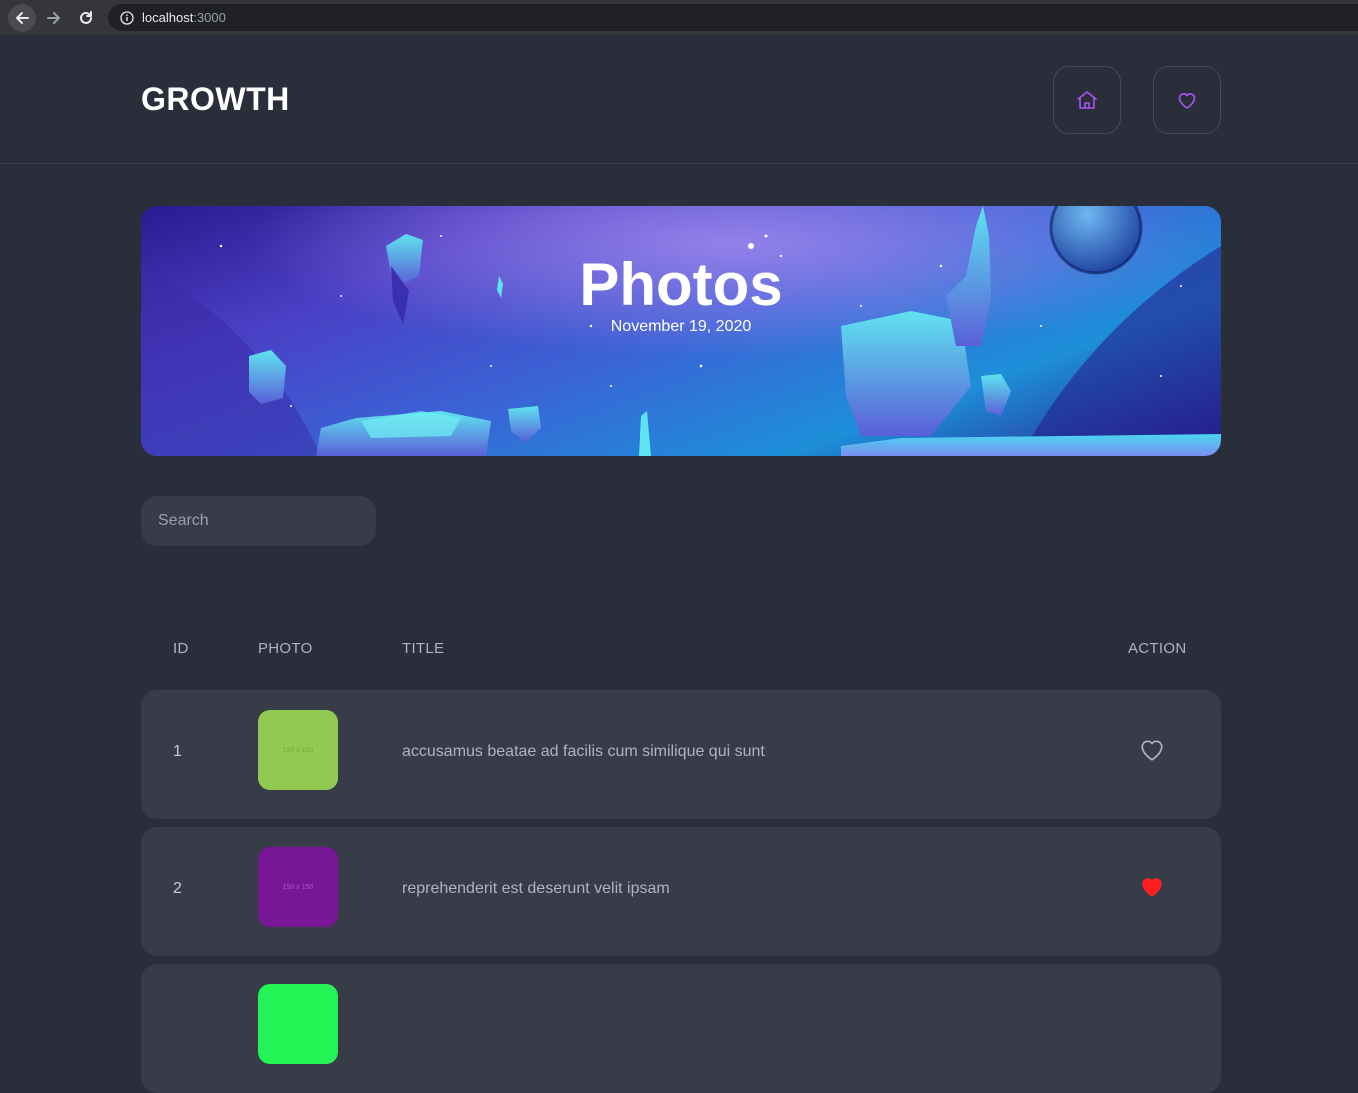 Image resolution: width=1358 pixels, height=1093 pixels. Describe the element at coordinates (215, 99) in the screenshot. I see `logo: GROWTH` at that location.